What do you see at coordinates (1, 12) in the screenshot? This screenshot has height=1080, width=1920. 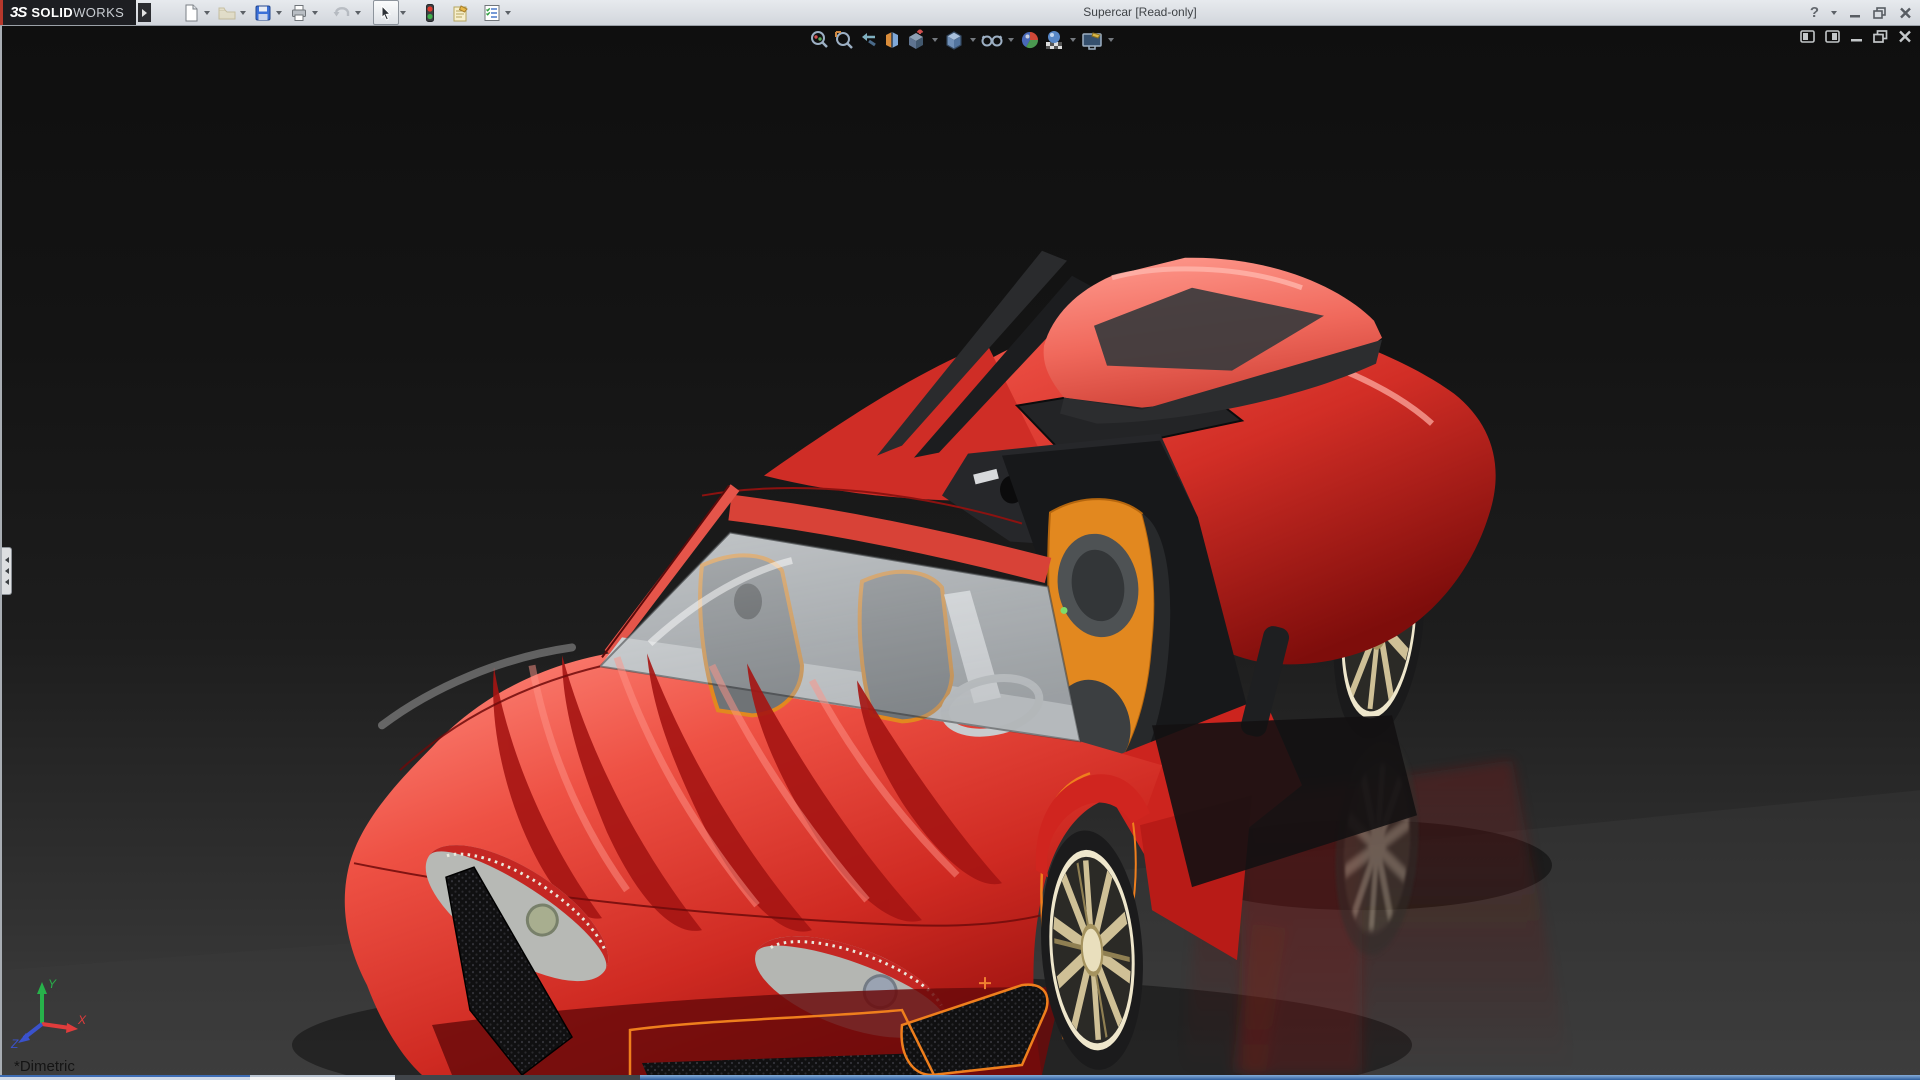 I see `brand-accent` at bounding box center [1, 12].